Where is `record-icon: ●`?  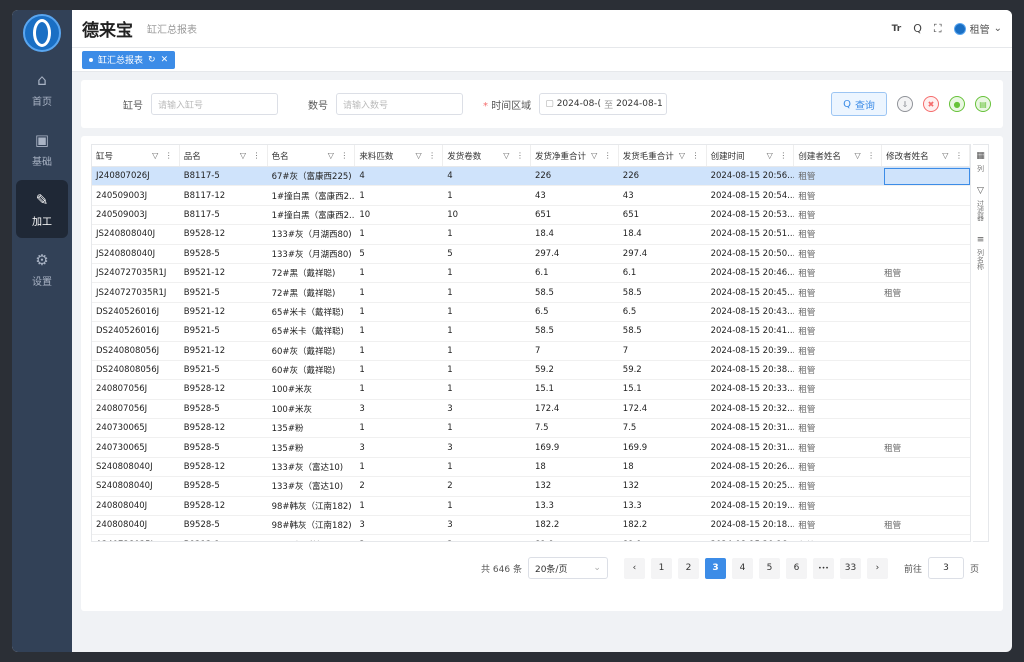 record-icon: ● is located at coordinates (957, 104).